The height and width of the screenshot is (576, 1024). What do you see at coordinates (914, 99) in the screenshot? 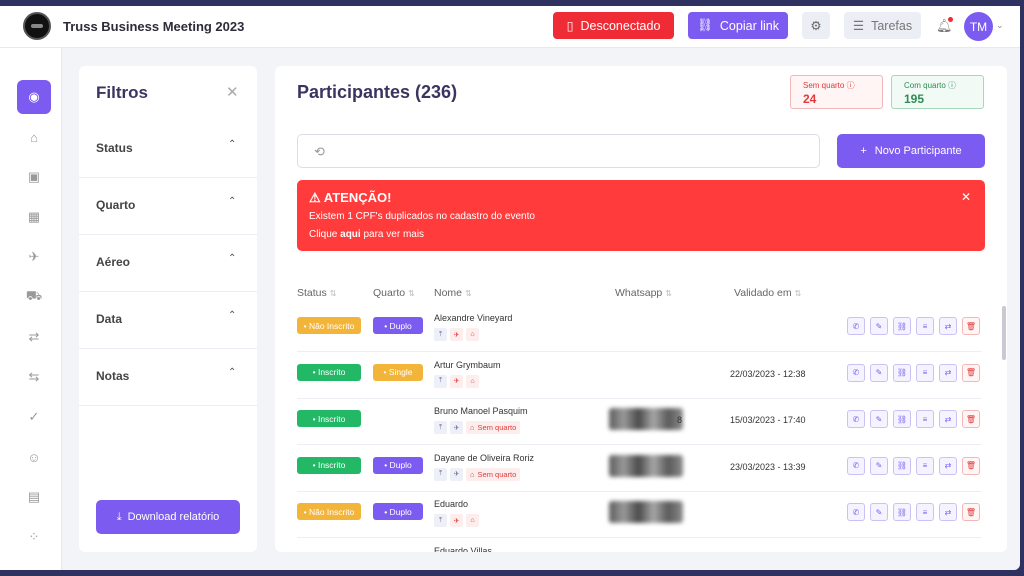
I see `com-quarto-value: 195` at bounding box center [914, 99].